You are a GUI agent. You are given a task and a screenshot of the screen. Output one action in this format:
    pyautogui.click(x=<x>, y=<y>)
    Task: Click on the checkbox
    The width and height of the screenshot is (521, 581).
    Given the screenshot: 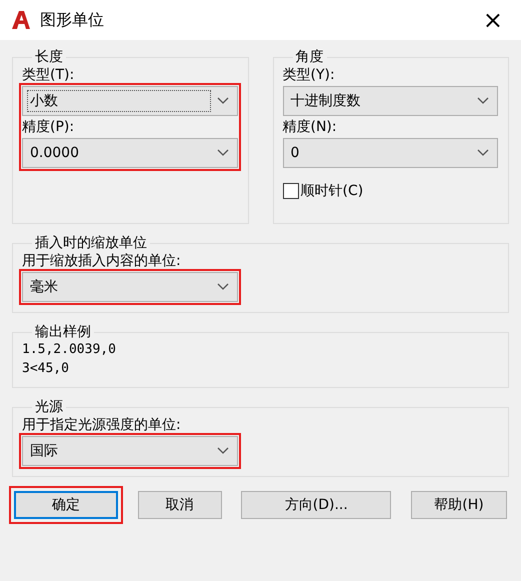 What is the action you would take?
    pyautogui.click(x=290, y=191)
    